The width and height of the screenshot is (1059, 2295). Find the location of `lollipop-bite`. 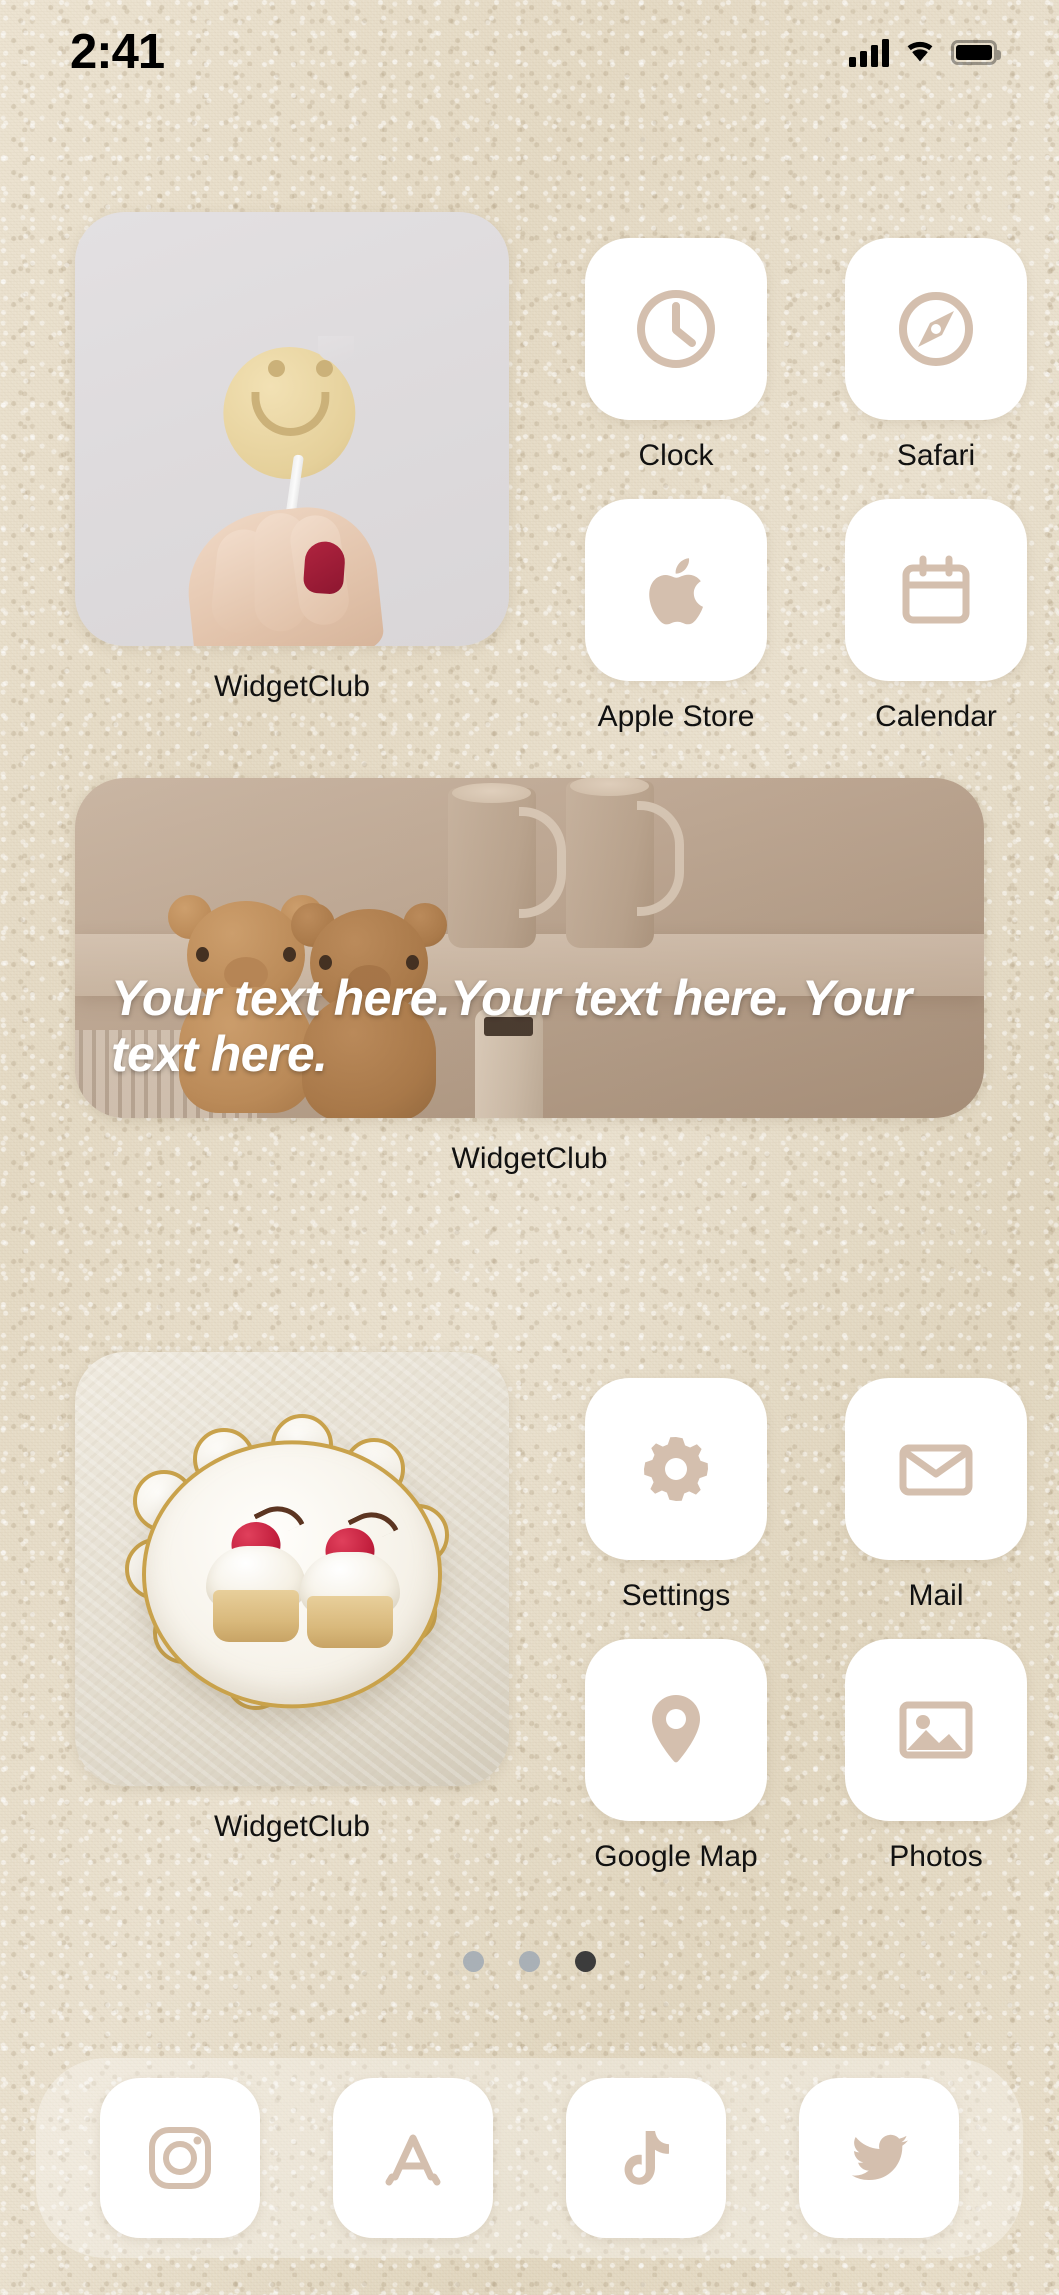

lollipop-bite is located at coordinates (336, 349).